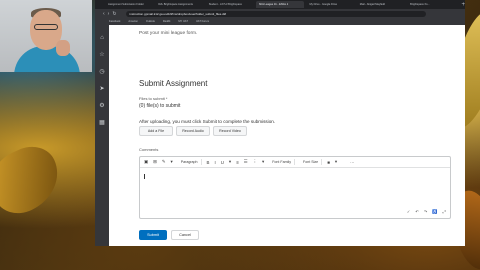 This screenshot has height=270, width=480. Describe the element at coordinates (46, 27) in the screenshot. I see `webcam-person-glasses` at that location.